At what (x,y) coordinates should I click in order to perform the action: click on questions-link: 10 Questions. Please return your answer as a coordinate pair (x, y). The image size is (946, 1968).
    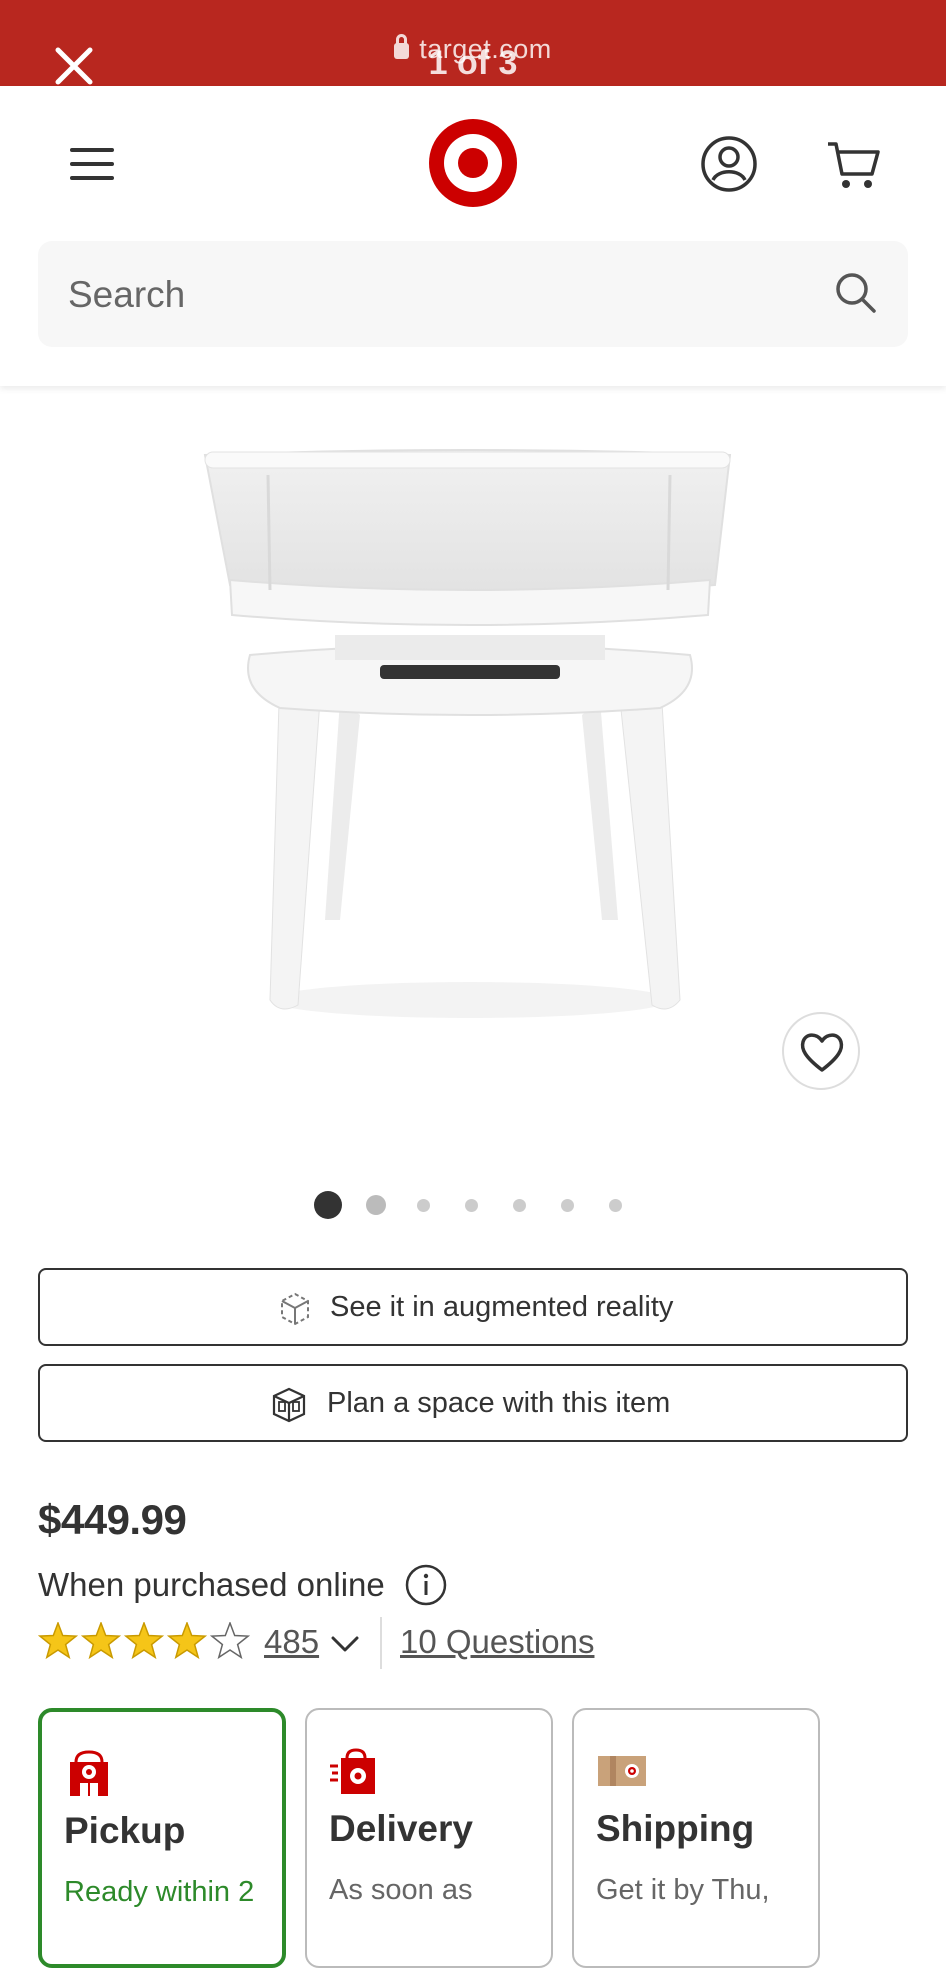
    Looking at the image, I should click on (497, 1642).